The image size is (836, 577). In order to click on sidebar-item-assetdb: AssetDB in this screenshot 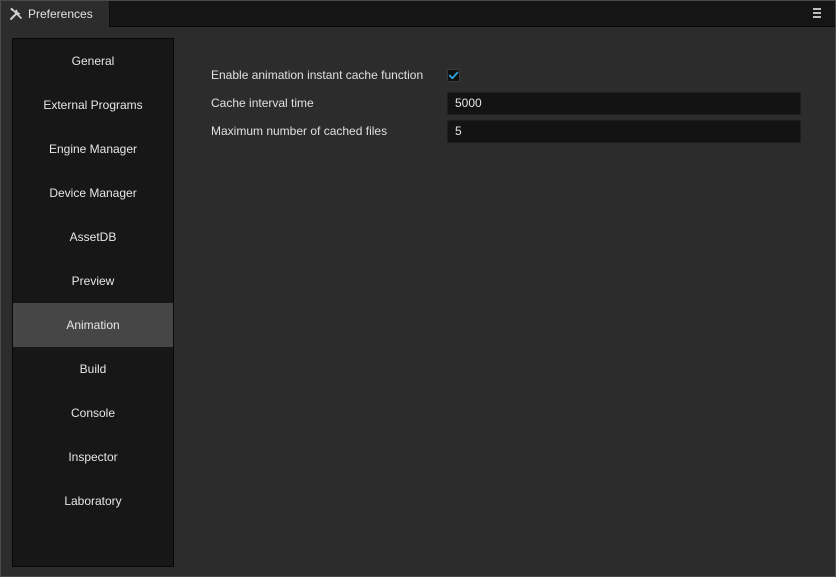, I will do `click(93, 237)`.